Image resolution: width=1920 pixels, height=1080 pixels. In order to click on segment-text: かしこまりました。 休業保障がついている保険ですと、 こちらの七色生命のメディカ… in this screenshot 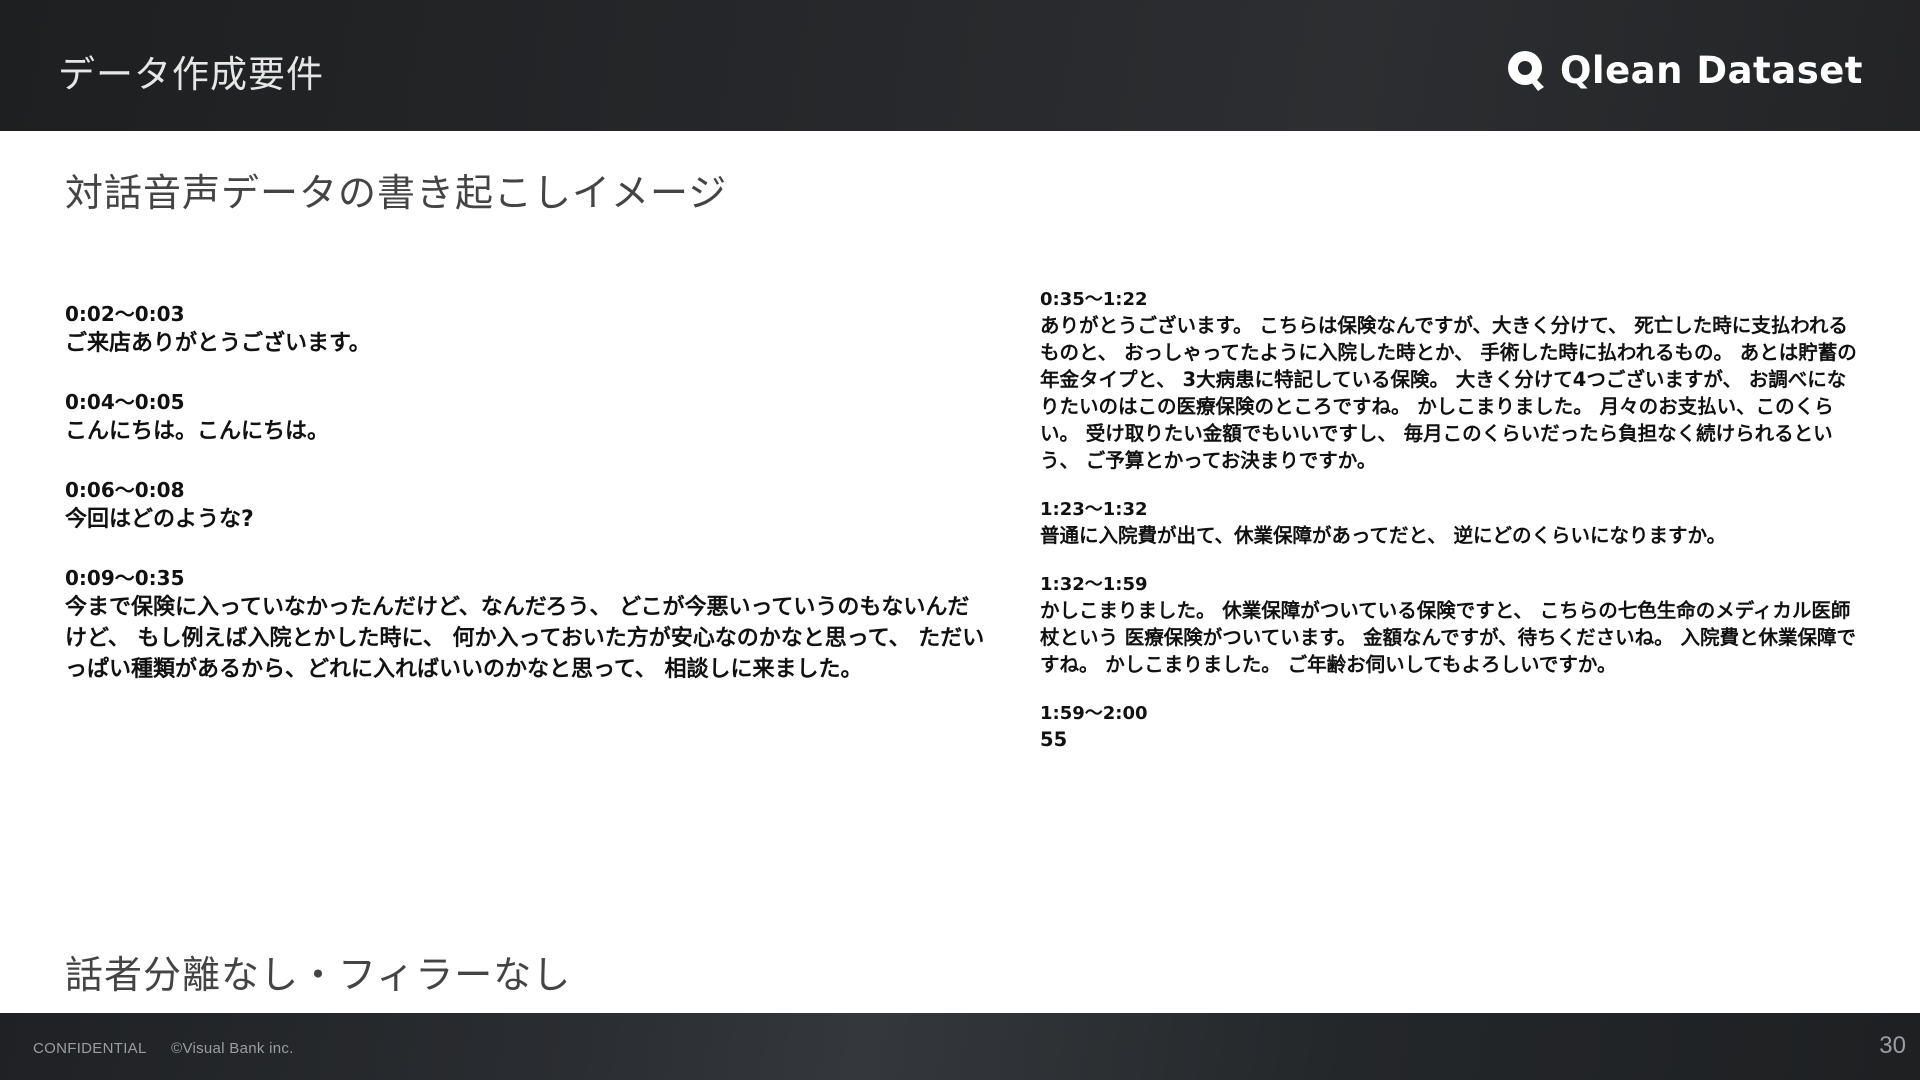, I will do `click(1448, 637)`.